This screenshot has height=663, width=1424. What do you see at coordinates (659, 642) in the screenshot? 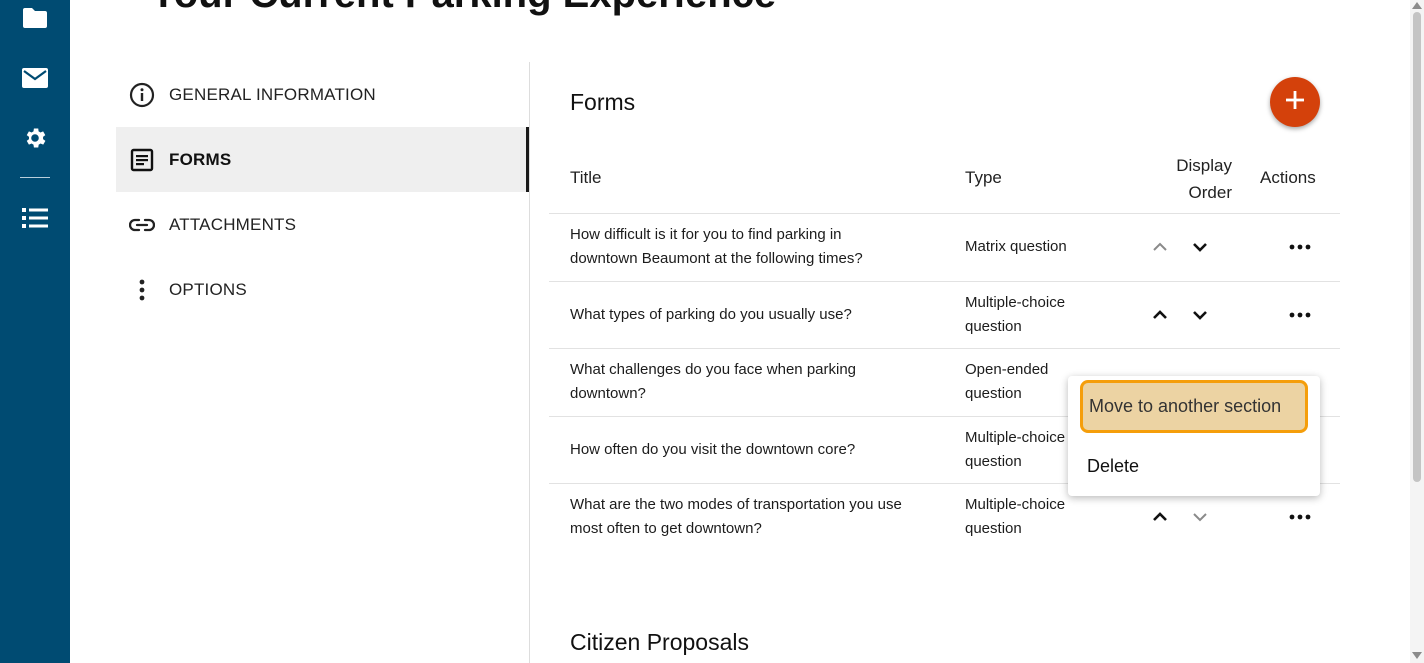
I see `citizen-proposals-heading: Citizen Proposals` at bounding box center [659, 642].